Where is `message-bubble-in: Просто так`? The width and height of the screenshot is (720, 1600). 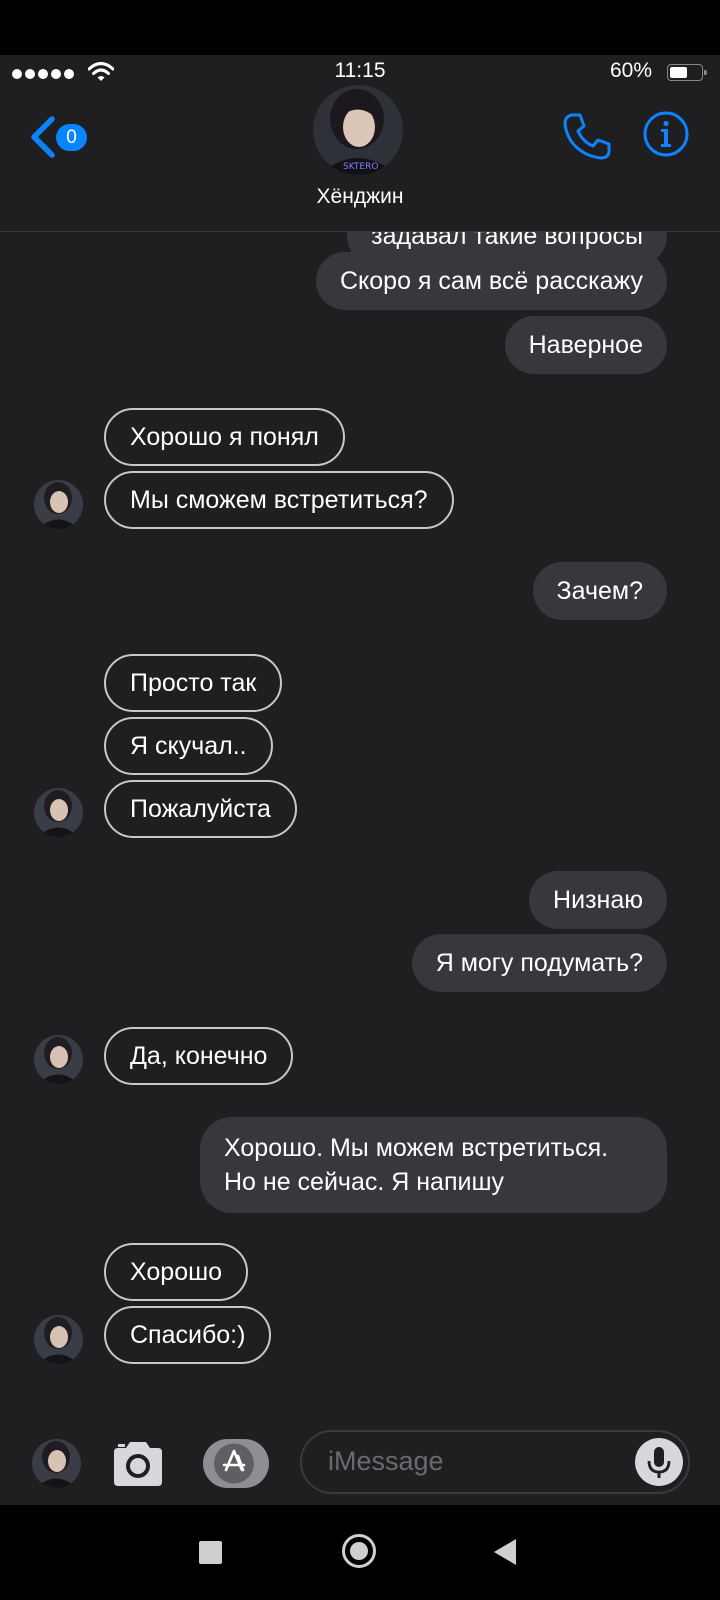 message-bubble-in: Просто так is located at coordinates (193, 683).